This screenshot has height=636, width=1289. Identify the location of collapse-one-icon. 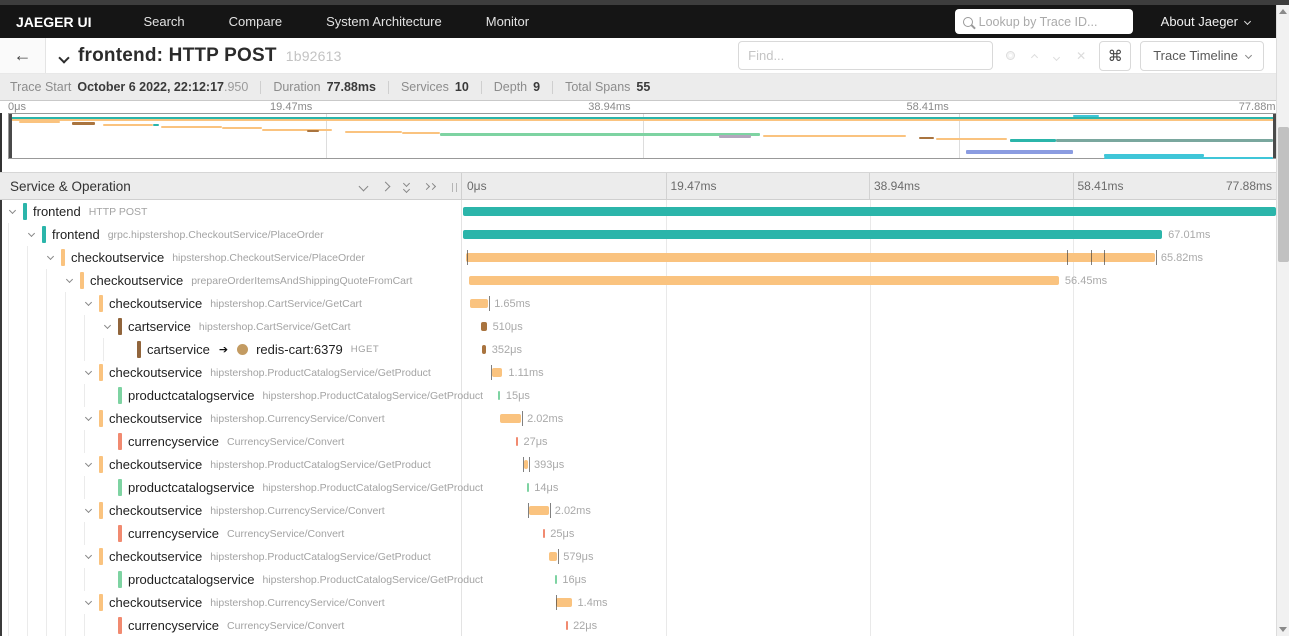
(363, 186).